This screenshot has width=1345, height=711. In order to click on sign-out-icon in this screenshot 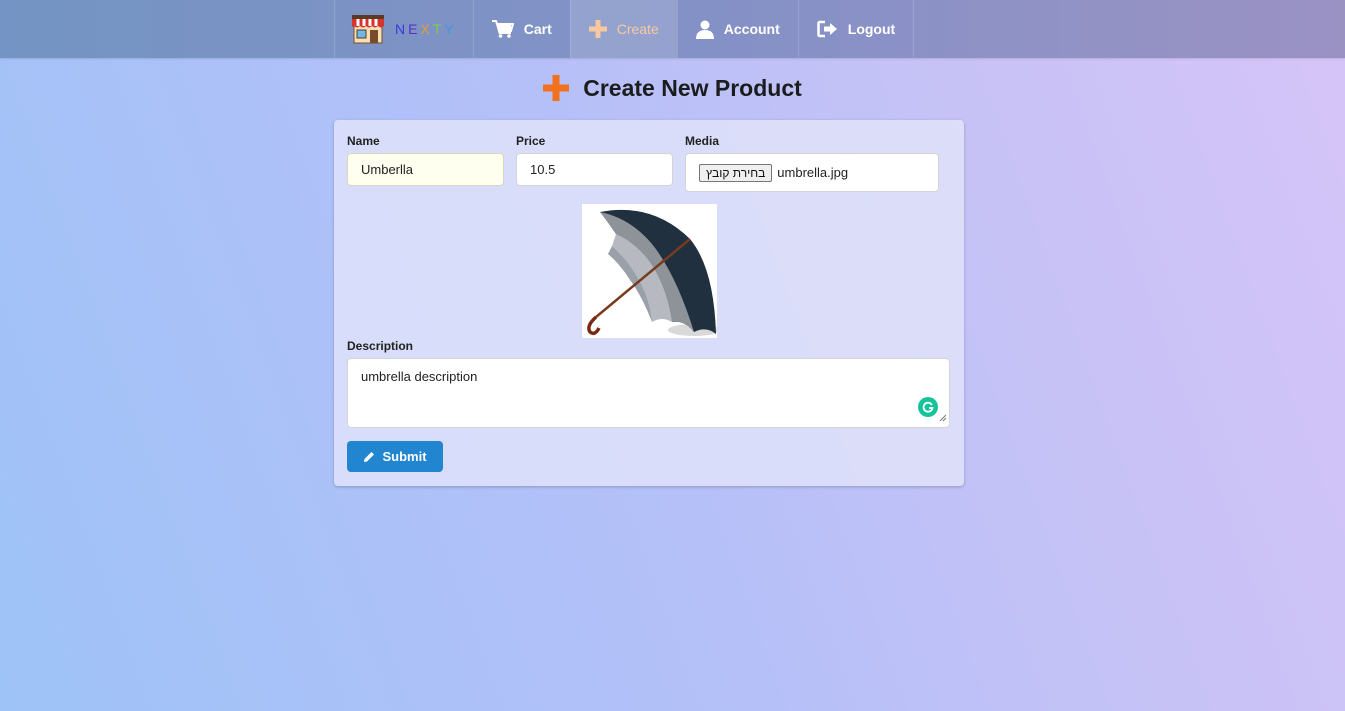, I will do `click(827, 29)`.